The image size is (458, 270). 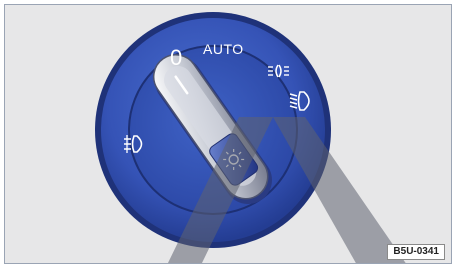 I want to click on position-off-label: 0, so click(x=176, y=57).